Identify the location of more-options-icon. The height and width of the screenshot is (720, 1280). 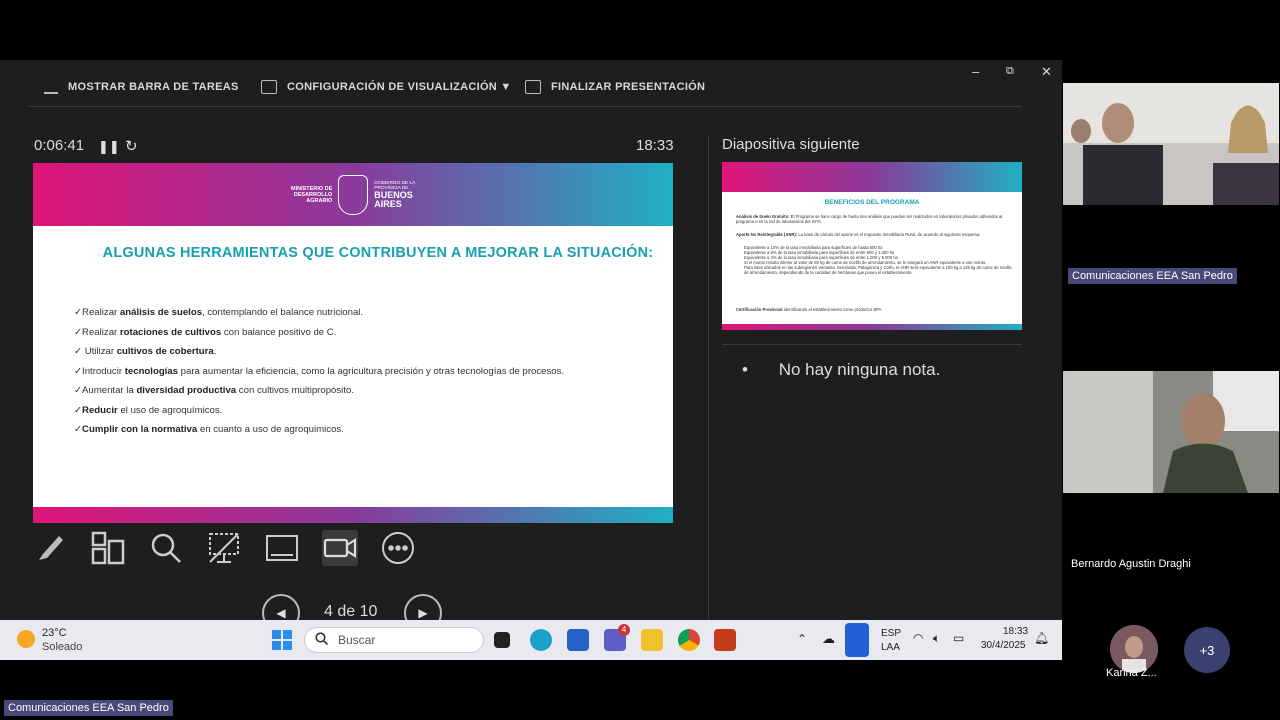
(398, 548).